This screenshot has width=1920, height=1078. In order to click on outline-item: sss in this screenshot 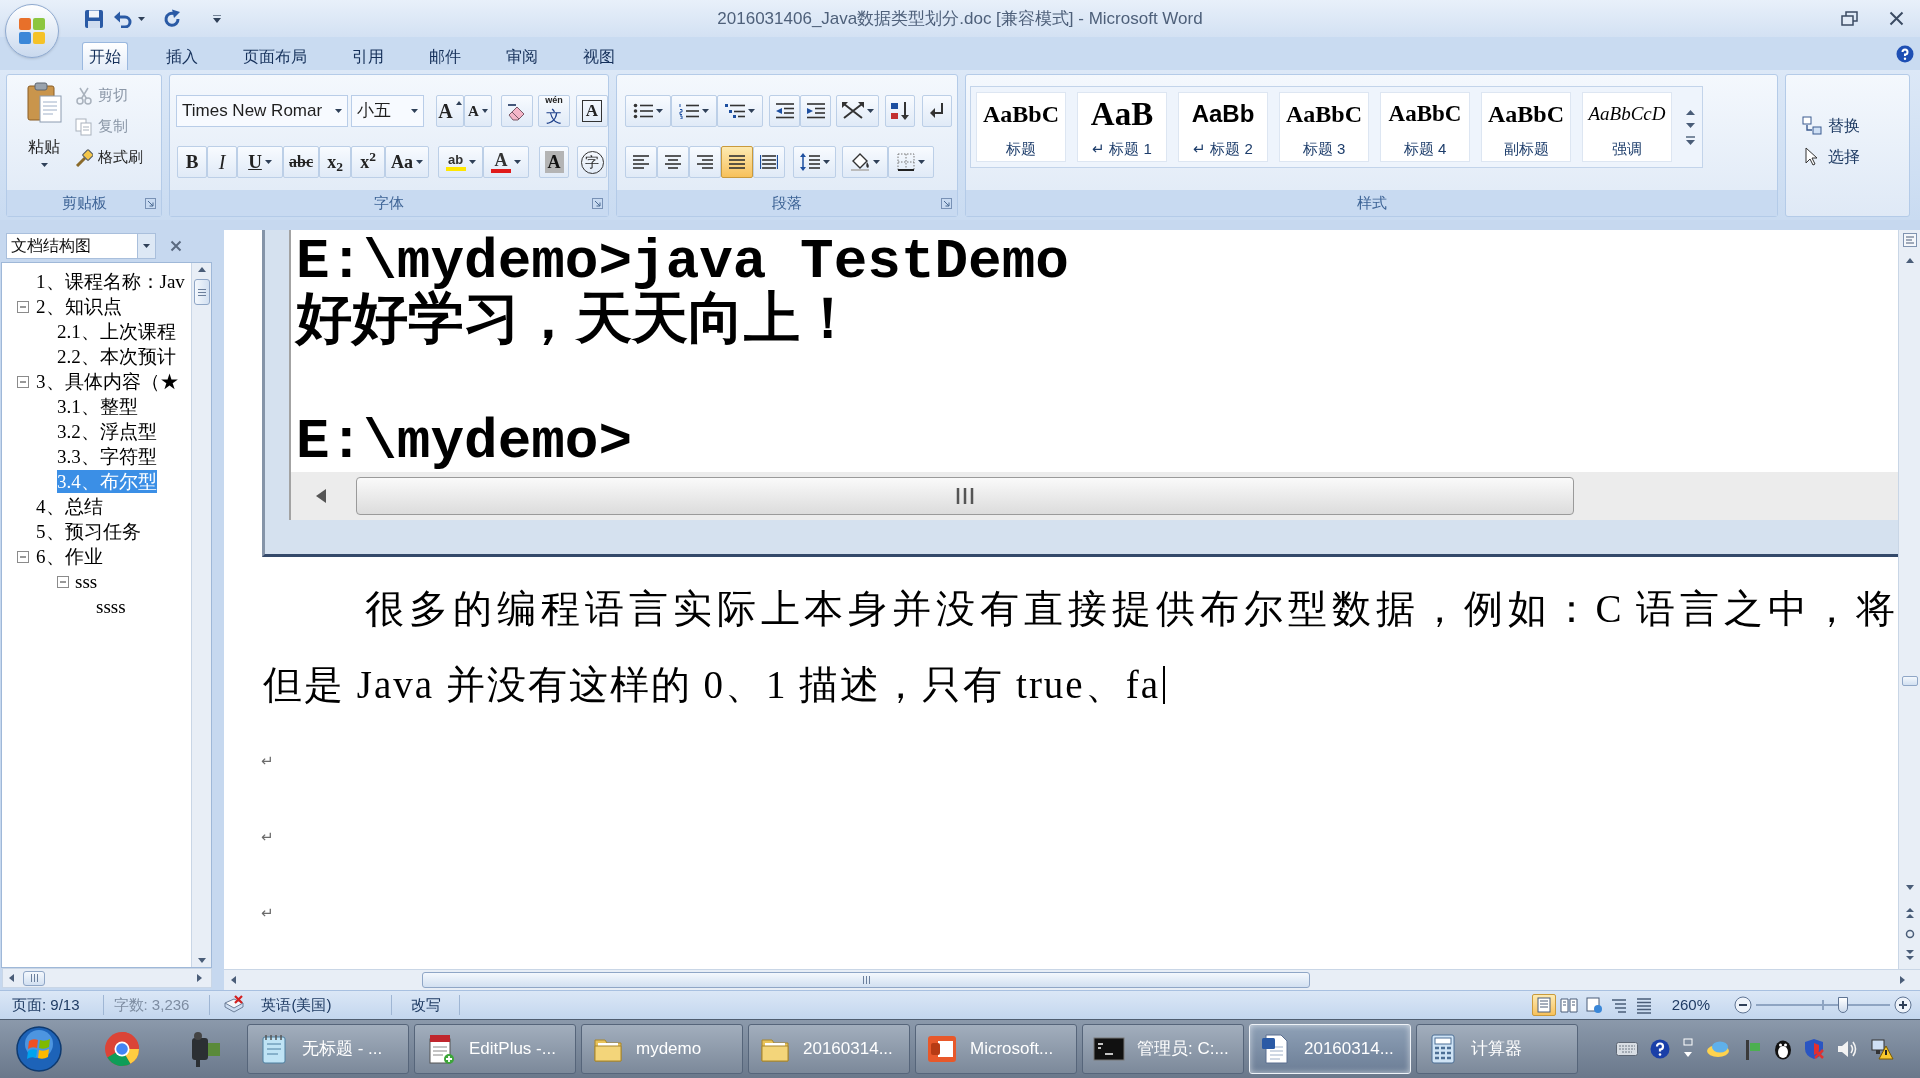, I will do `click(86, 581)`.